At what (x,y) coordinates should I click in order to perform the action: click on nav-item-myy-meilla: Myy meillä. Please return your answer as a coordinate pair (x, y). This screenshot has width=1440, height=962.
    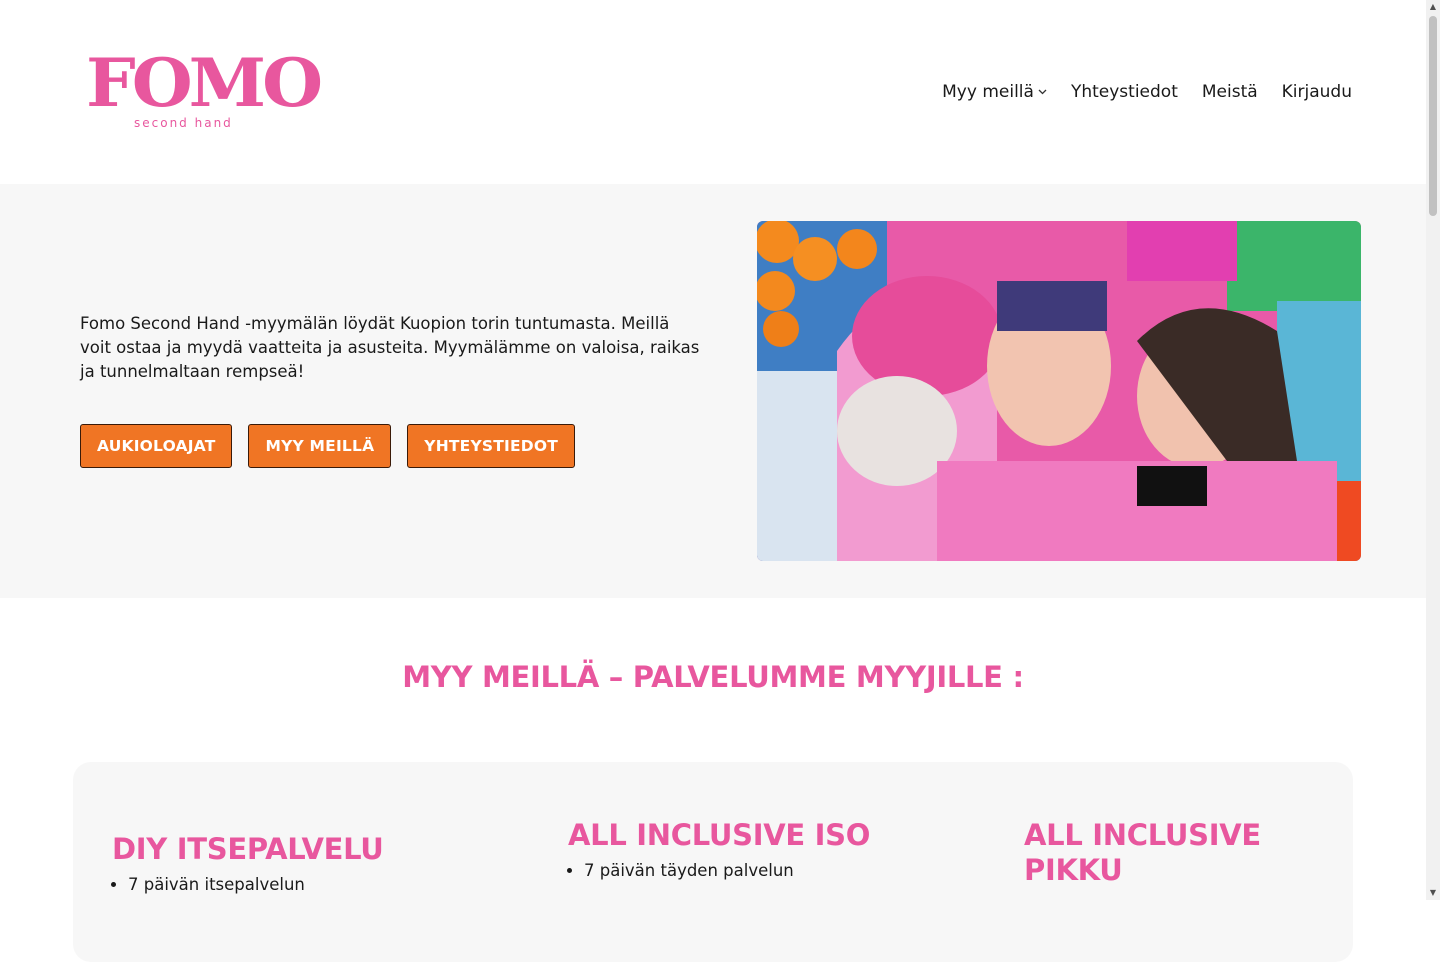
    Looking at the image, I should click on (994, 92).